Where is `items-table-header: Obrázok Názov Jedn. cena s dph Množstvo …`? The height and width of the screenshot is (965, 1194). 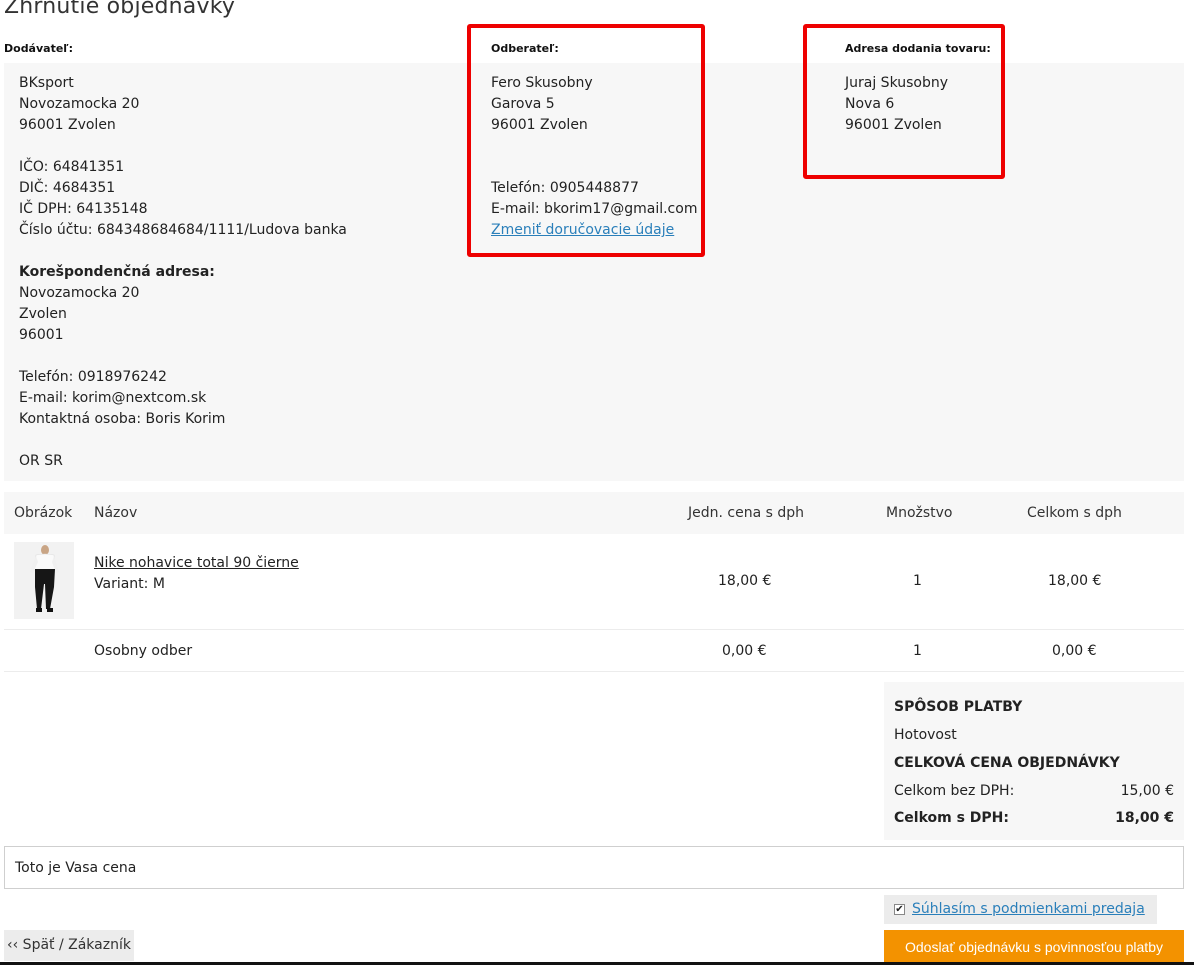 items-table-header: Obrázok Názov Jedn. cena s dph Množstvo … is located at coordinates (594, 513).